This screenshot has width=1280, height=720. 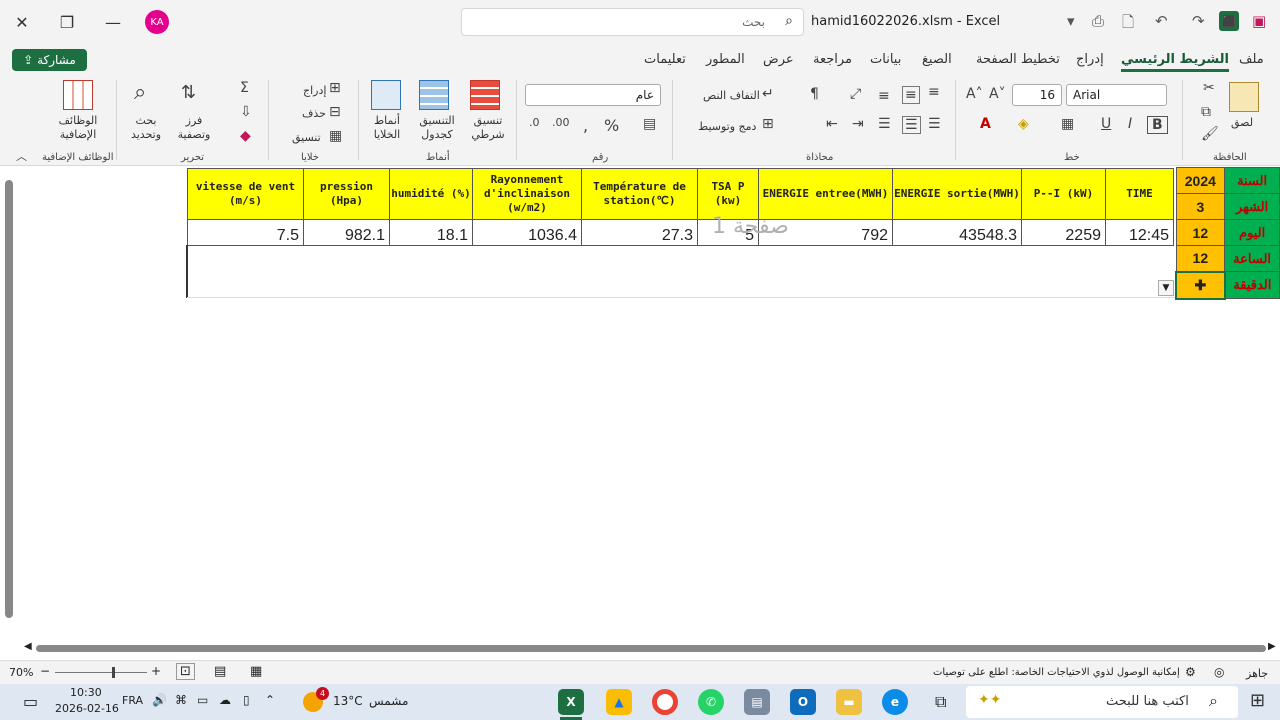 I want to click on undo-icon: ↶, so click(x=1161, y=21).